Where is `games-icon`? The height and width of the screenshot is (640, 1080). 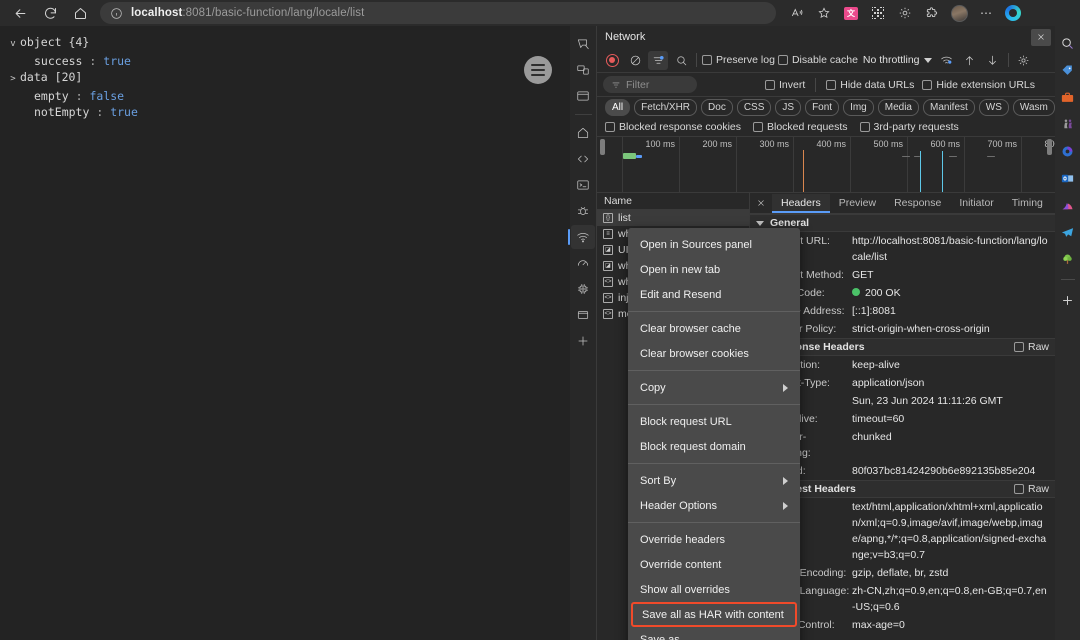 games-icon is located at coordinates (1068, 124).